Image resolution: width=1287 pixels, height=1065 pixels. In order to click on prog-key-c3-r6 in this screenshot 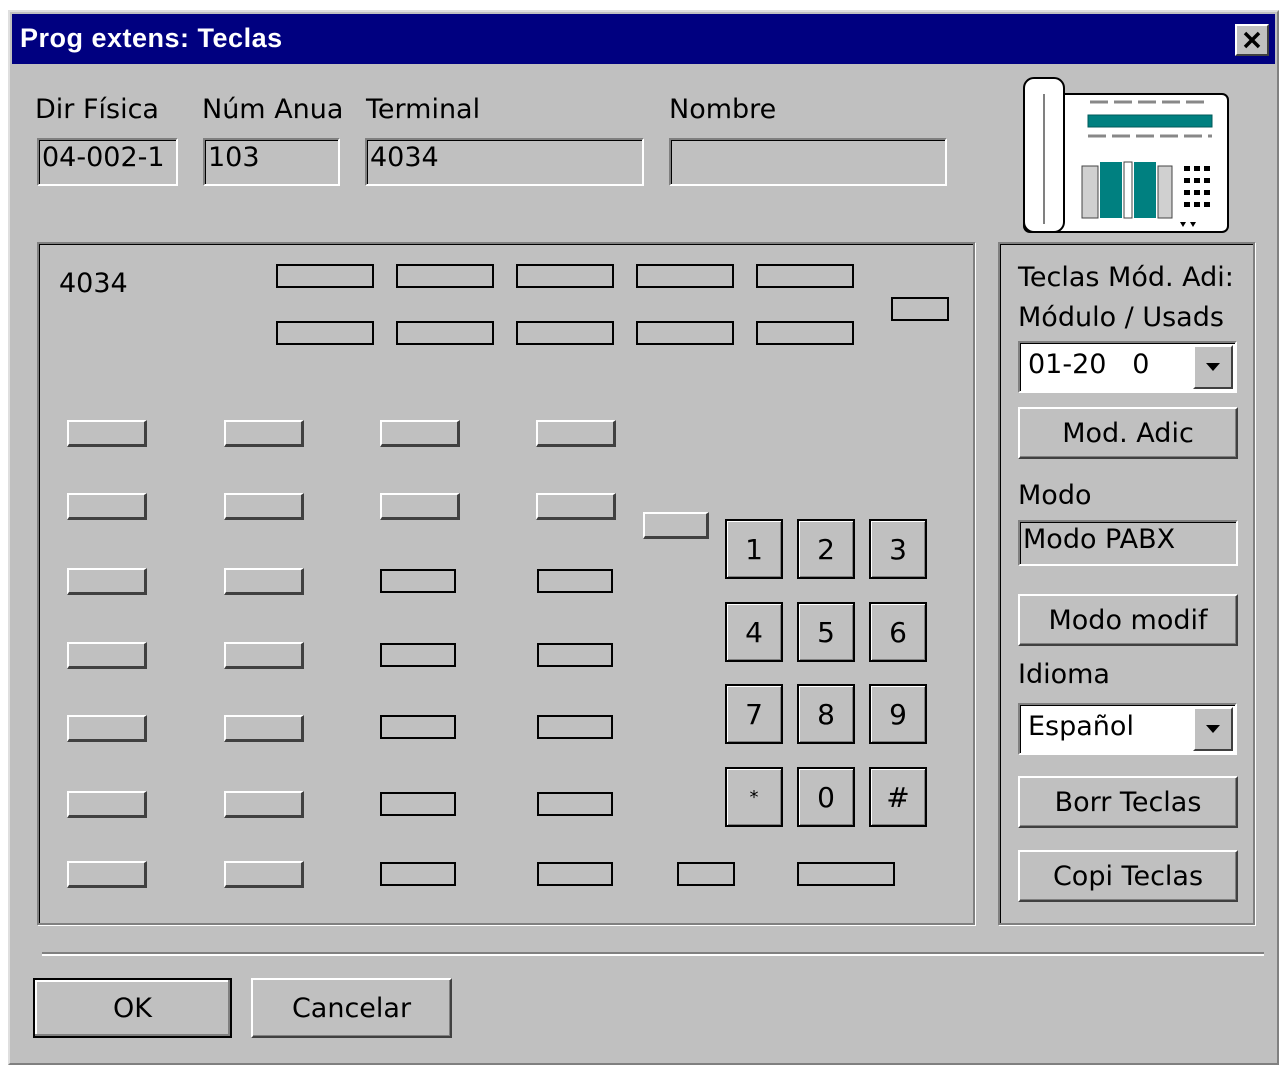, I will do `click(418, 804)`.